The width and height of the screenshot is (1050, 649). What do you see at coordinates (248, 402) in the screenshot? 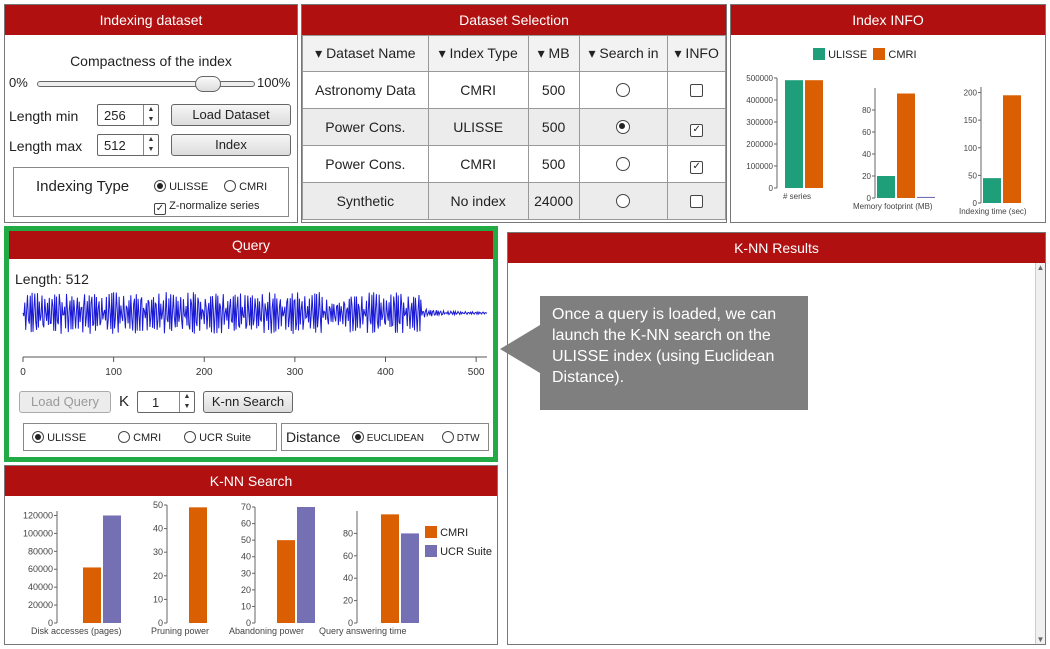
I see `knn-search-button: K-nn Search` at bounding box center [248, 402].